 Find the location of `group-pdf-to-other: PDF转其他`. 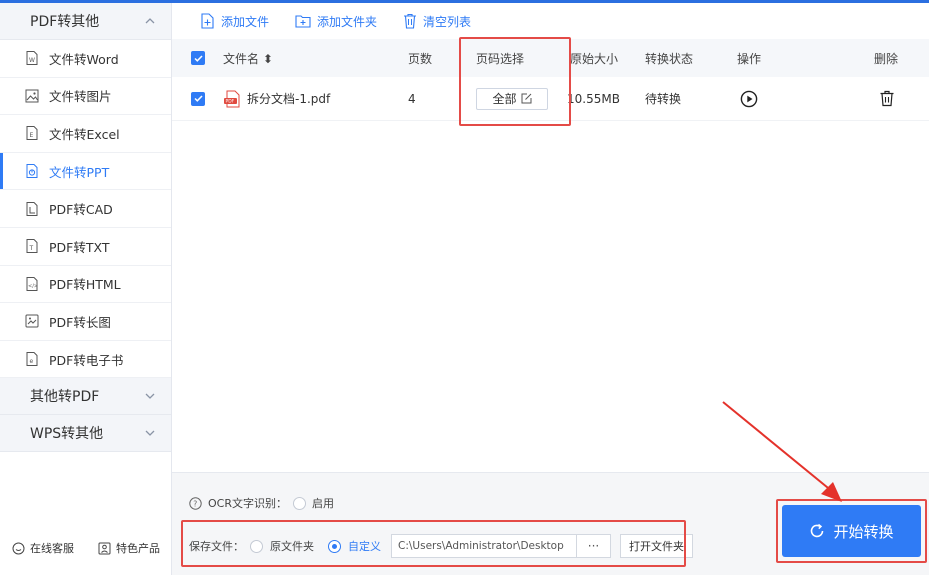

group-pdf-to-other: PDF转其他 is located at coordinates (85, 21).